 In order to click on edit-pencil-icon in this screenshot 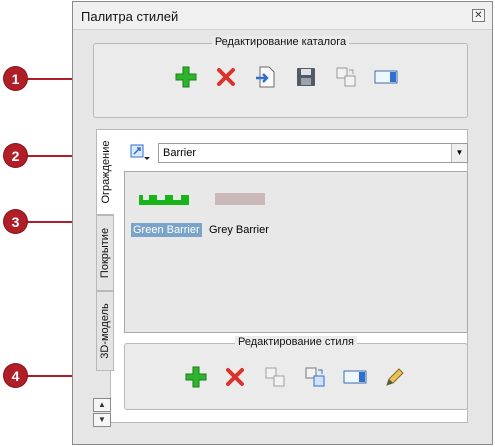, I will do `click(395, 377)`.